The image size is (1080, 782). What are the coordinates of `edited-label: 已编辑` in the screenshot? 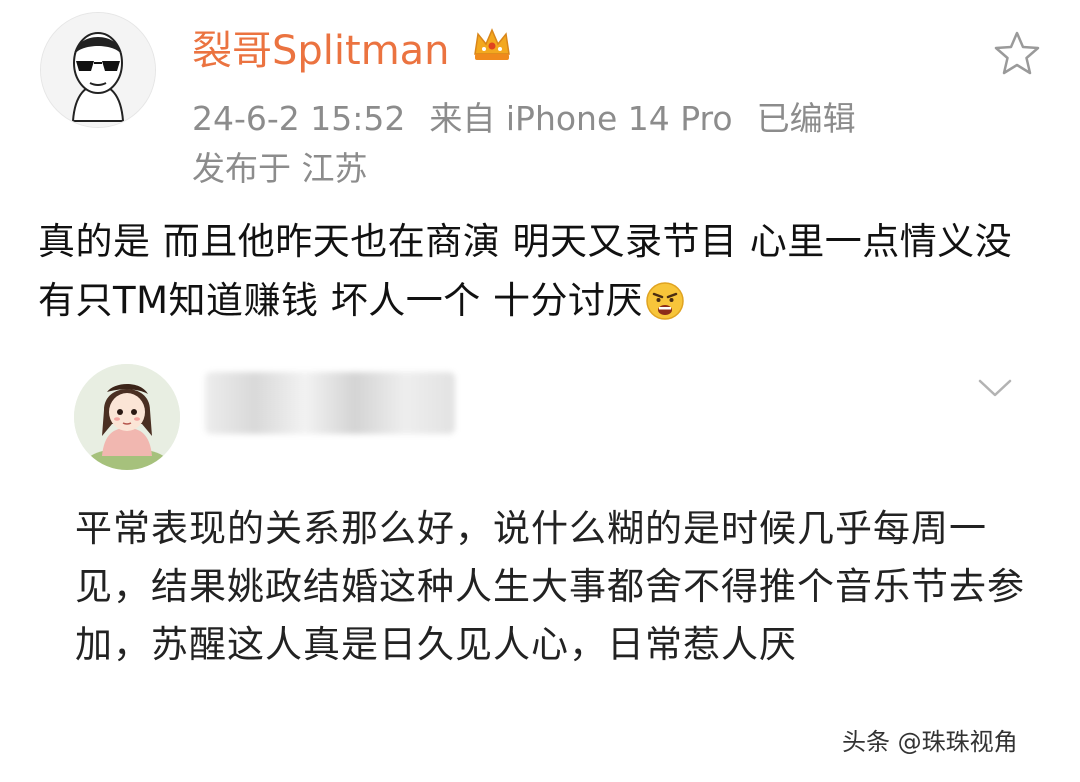 It's located at (806, 118).